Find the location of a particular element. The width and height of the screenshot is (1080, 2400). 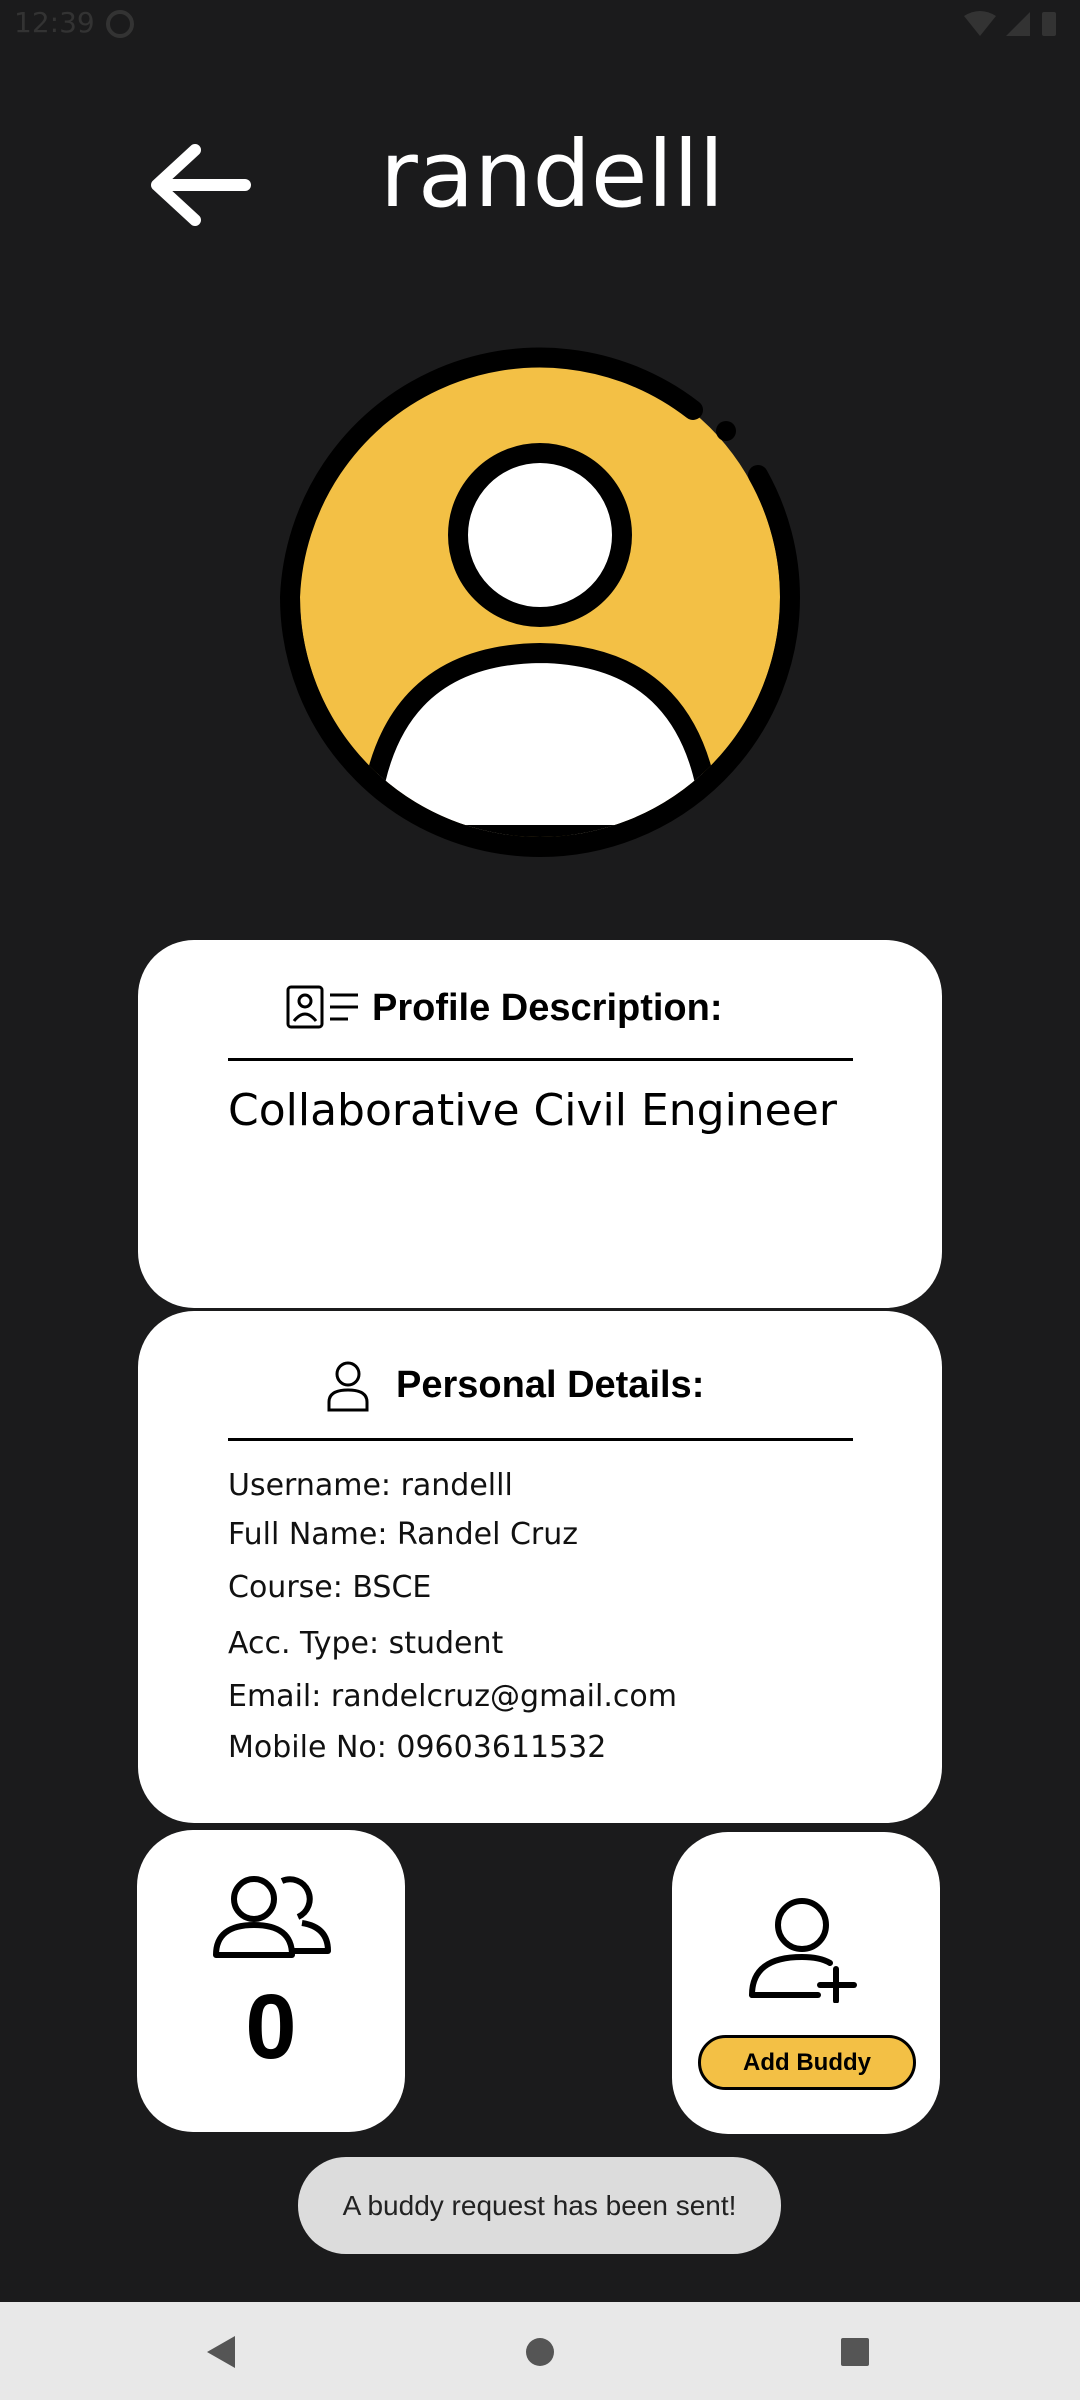

mobile-line: Mobile No: 09603611532 is located at coordinates (417, 1747).